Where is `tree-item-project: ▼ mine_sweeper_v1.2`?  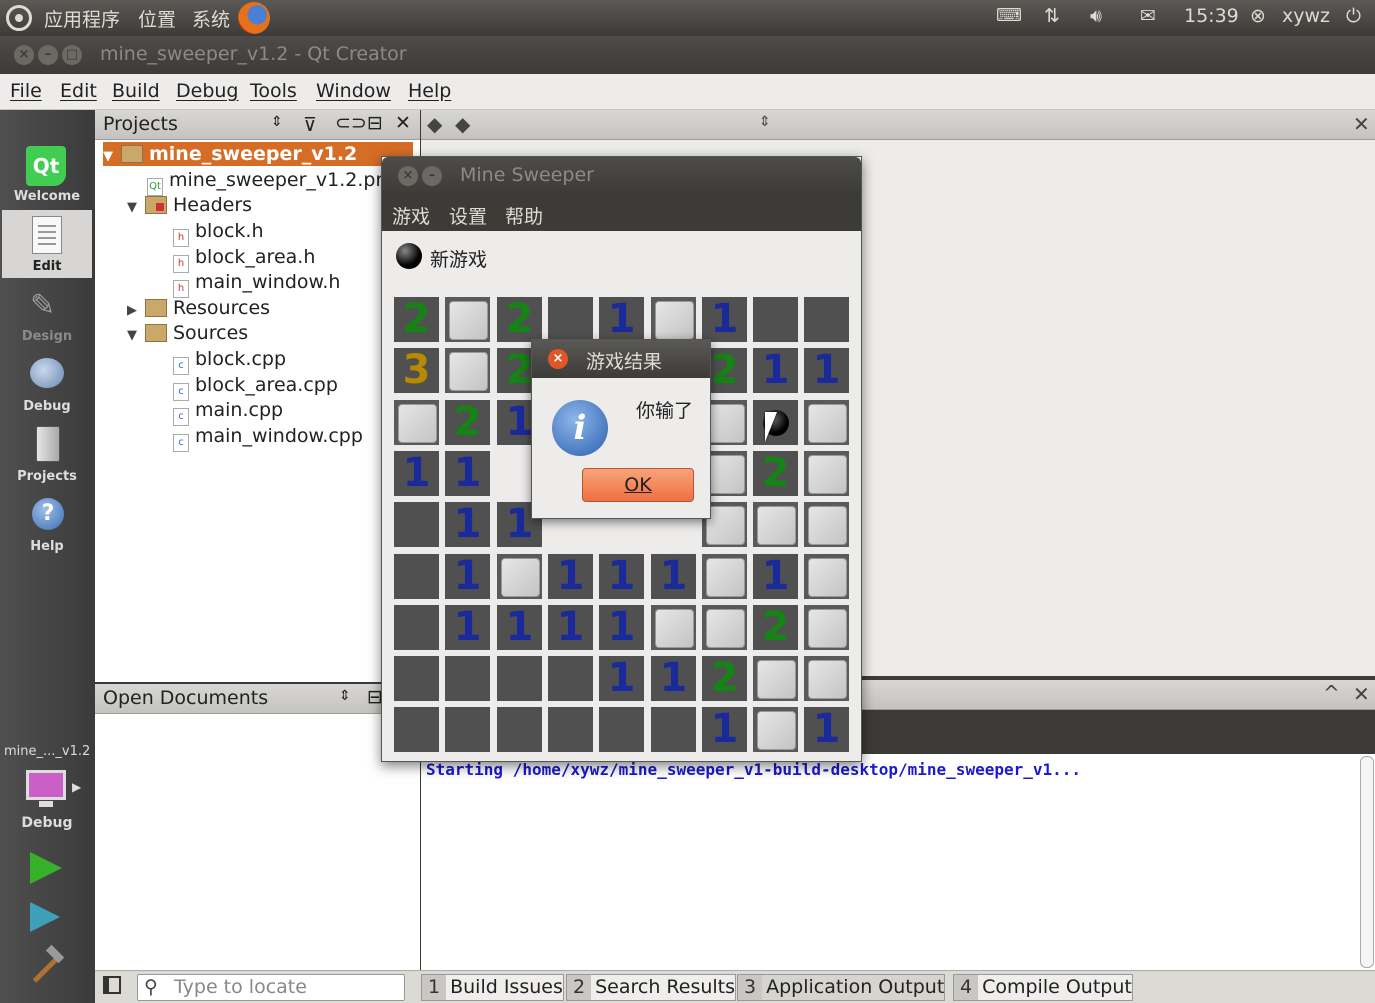 tree-item-project: ▼ mine_sweeper_v1.2 is located at coordinates (258, 154).